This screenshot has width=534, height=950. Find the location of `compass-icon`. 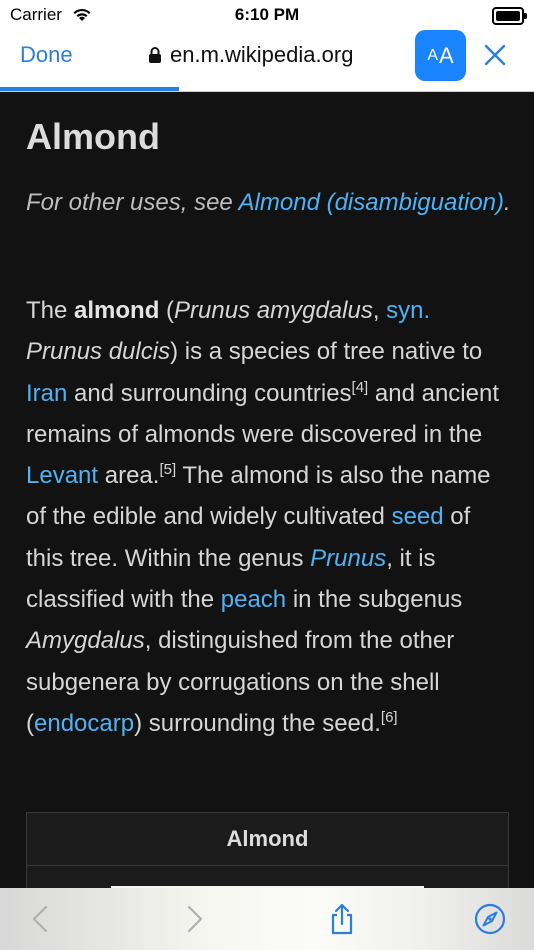

compass-icon is located at coordinates (490, 919).